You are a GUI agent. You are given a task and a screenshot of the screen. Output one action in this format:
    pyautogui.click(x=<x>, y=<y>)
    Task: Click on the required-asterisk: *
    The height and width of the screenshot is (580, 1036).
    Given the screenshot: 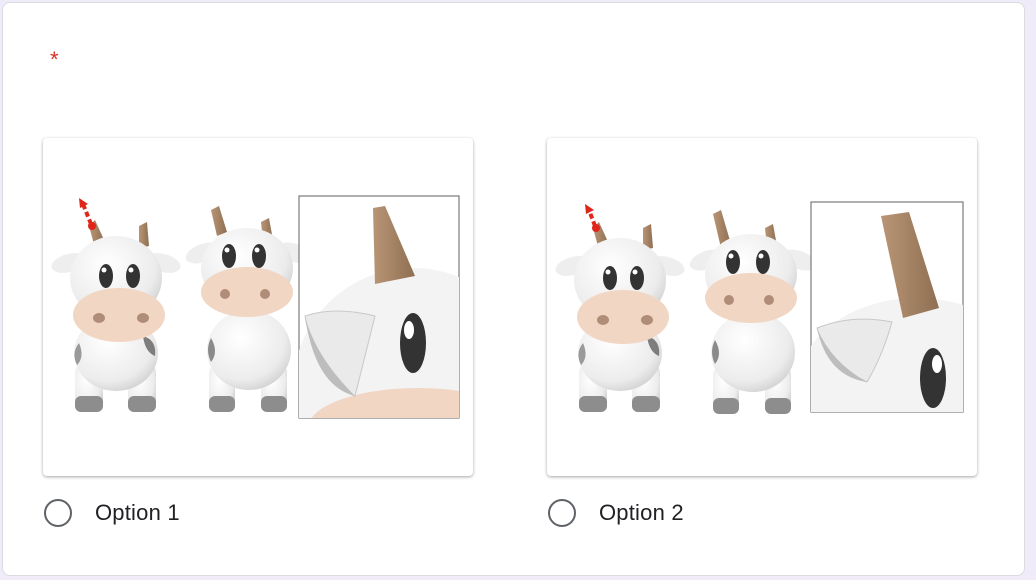 What is the action you would take?
    pyautogui.click(x=54, y=59)
    